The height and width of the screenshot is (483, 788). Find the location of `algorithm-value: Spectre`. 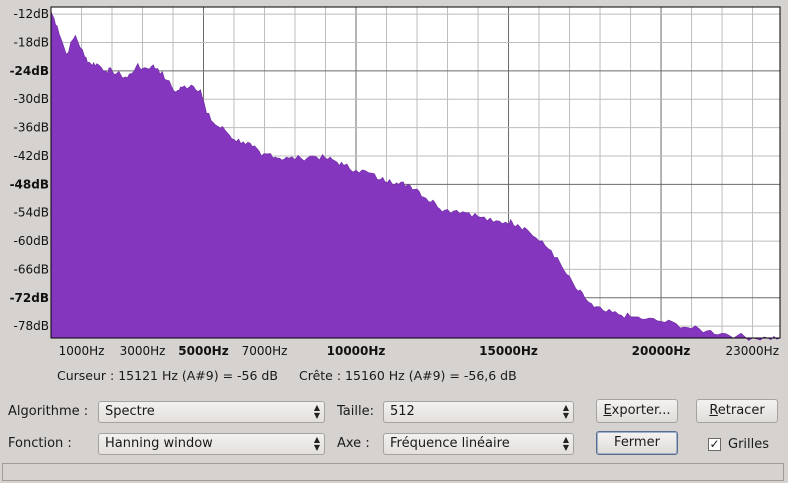

algorithm-value: Spectre is located at coordinates (130, 411).